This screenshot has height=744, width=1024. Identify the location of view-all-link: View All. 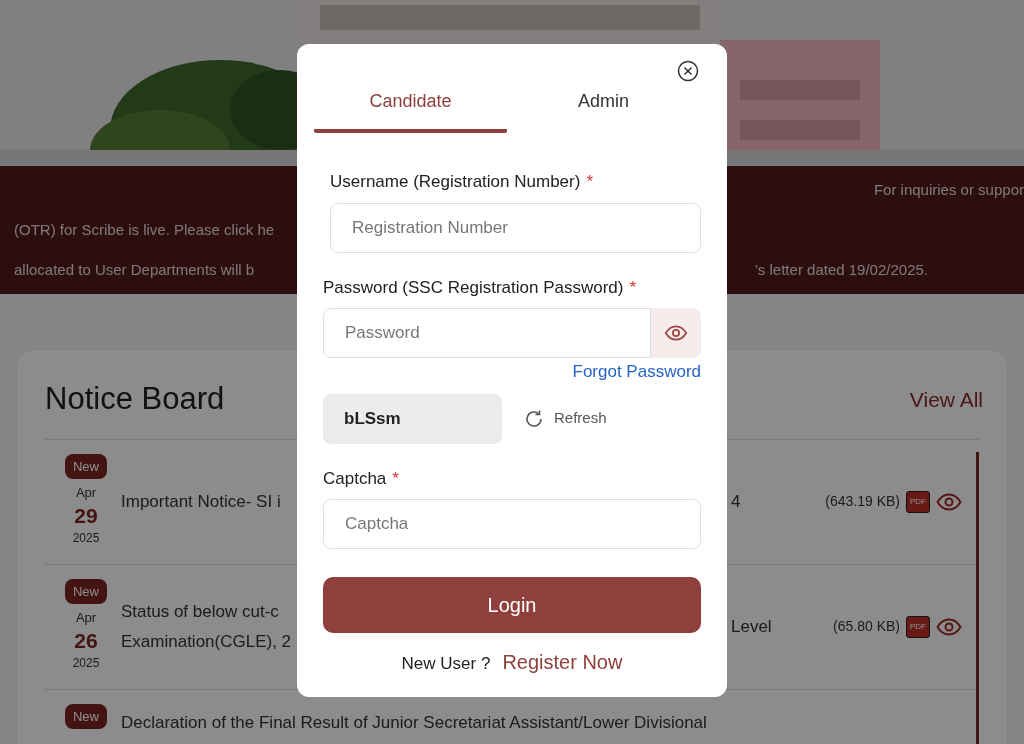
(946, 399).